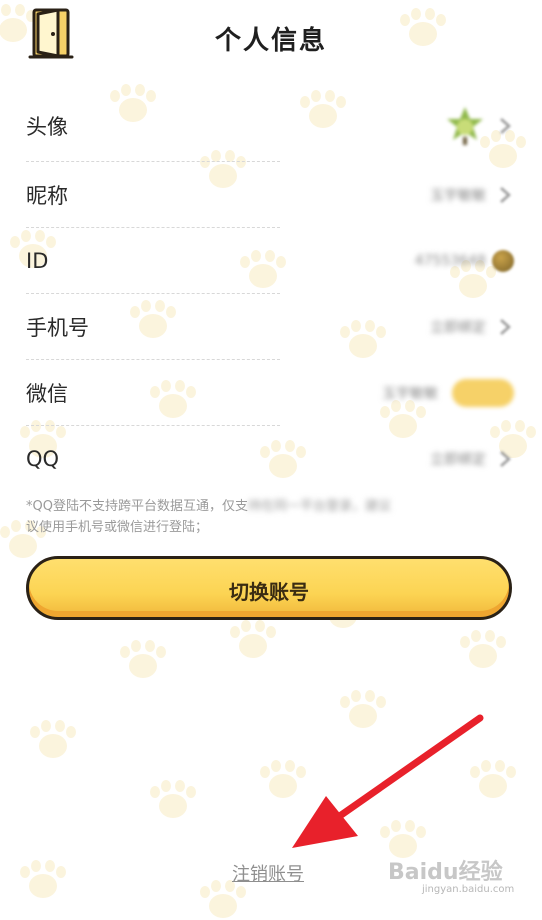  What do you see at coordinates (450, 261) in the screenshot?
I see `id-value: 47553648` at bounding box center [450, 261].